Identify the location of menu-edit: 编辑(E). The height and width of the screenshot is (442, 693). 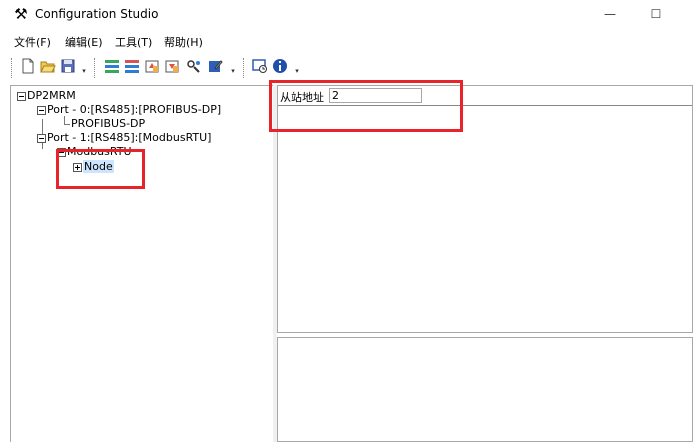
(84, 42).